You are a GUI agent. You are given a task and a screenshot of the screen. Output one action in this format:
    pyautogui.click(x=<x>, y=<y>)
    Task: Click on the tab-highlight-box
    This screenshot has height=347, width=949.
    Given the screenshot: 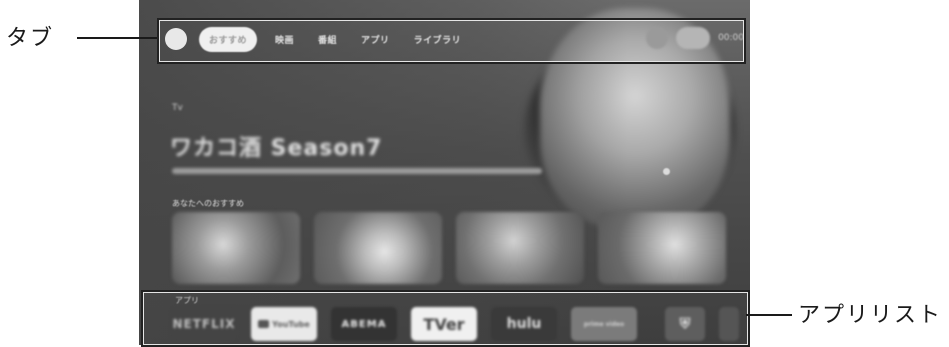 What is the action you would take?
    pyautogui.click(x=451, y=41)
    